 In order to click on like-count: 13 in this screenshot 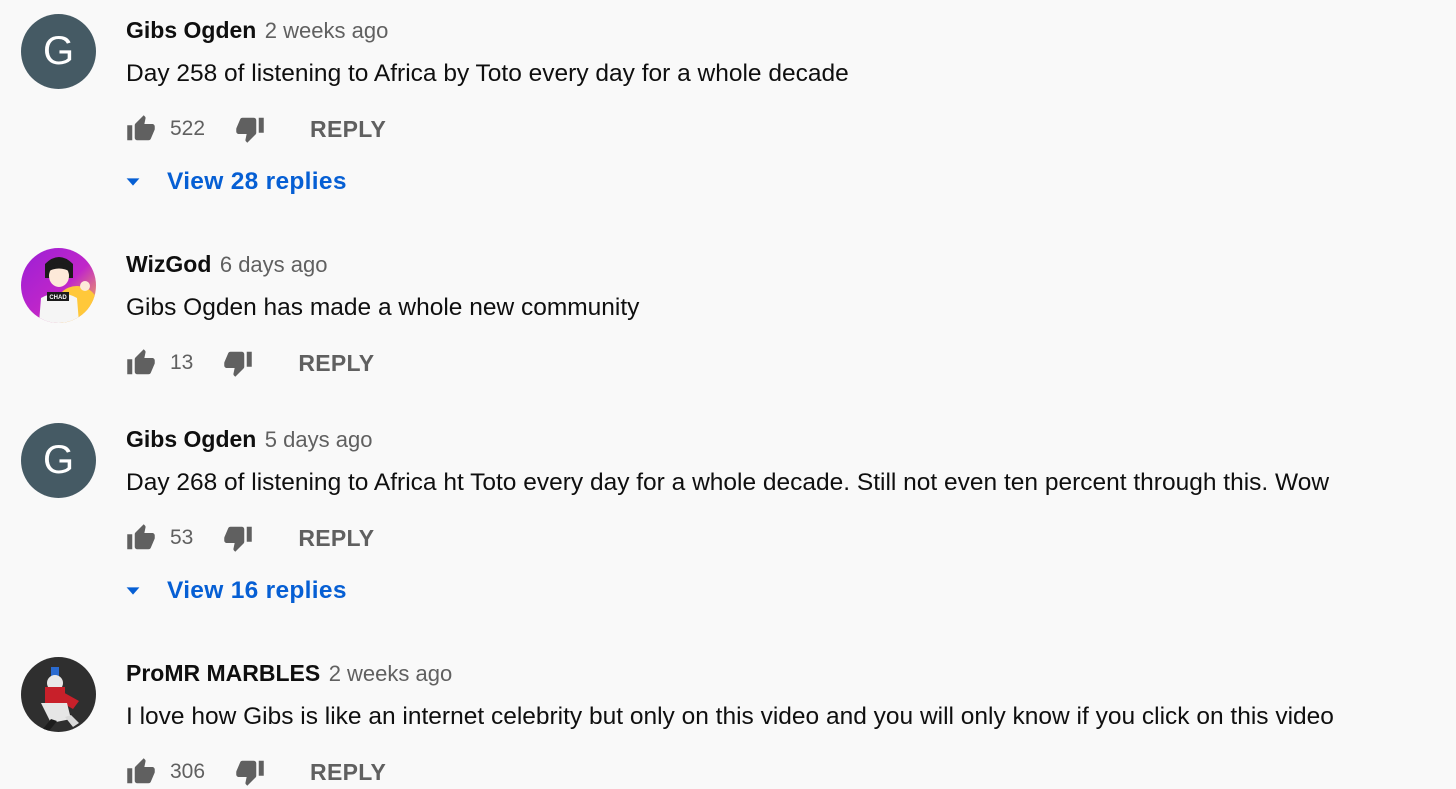, I will do `click(182, 362)`.